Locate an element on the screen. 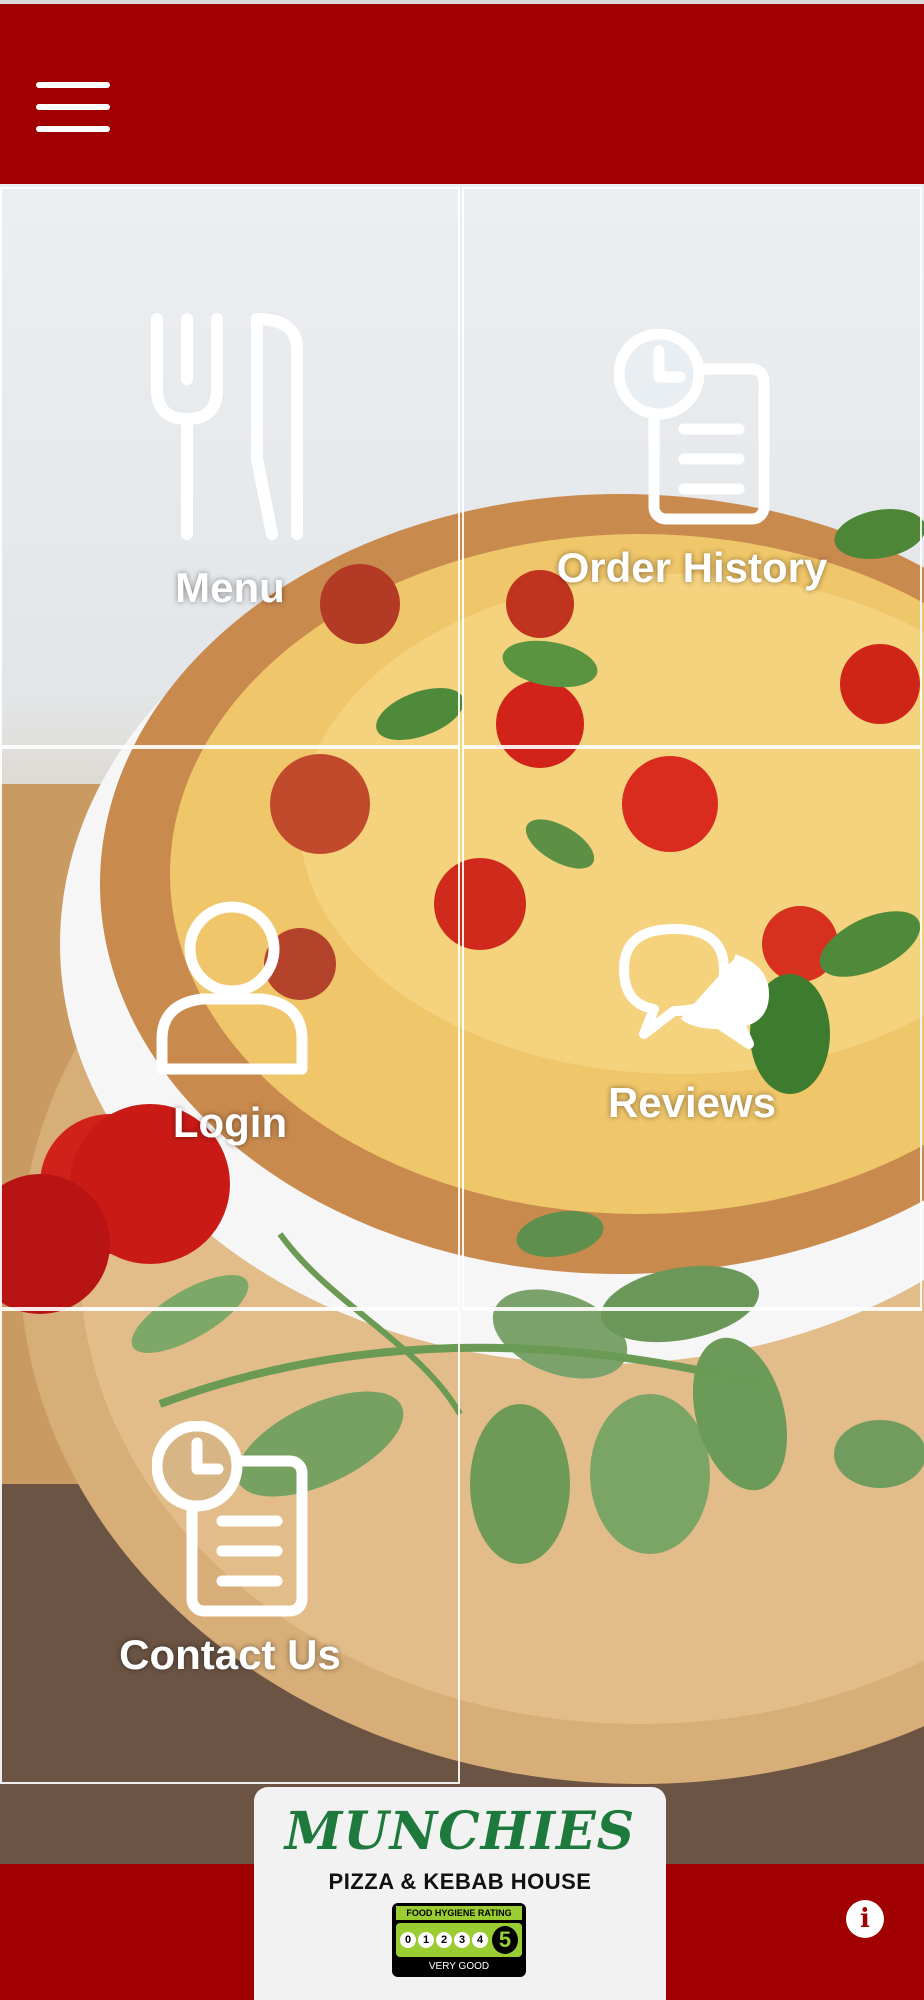  fork-knife-icon is located at coordinates (227, 426).